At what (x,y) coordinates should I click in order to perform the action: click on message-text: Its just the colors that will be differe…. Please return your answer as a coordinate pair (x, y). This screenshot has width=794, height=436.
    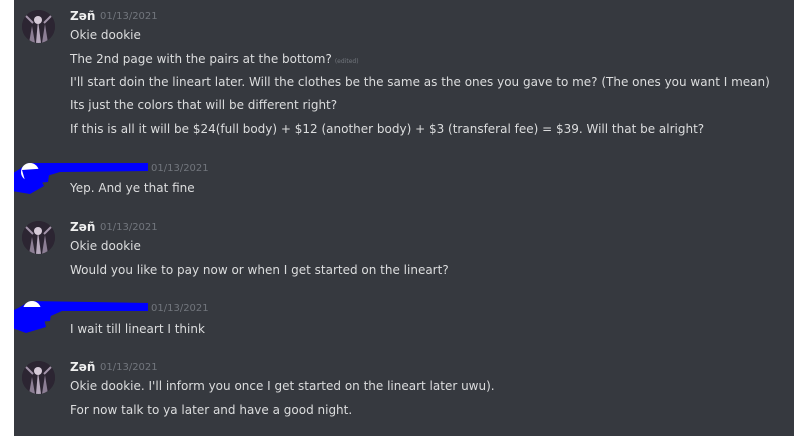
    Looking at the image, I should click on (204, 105).